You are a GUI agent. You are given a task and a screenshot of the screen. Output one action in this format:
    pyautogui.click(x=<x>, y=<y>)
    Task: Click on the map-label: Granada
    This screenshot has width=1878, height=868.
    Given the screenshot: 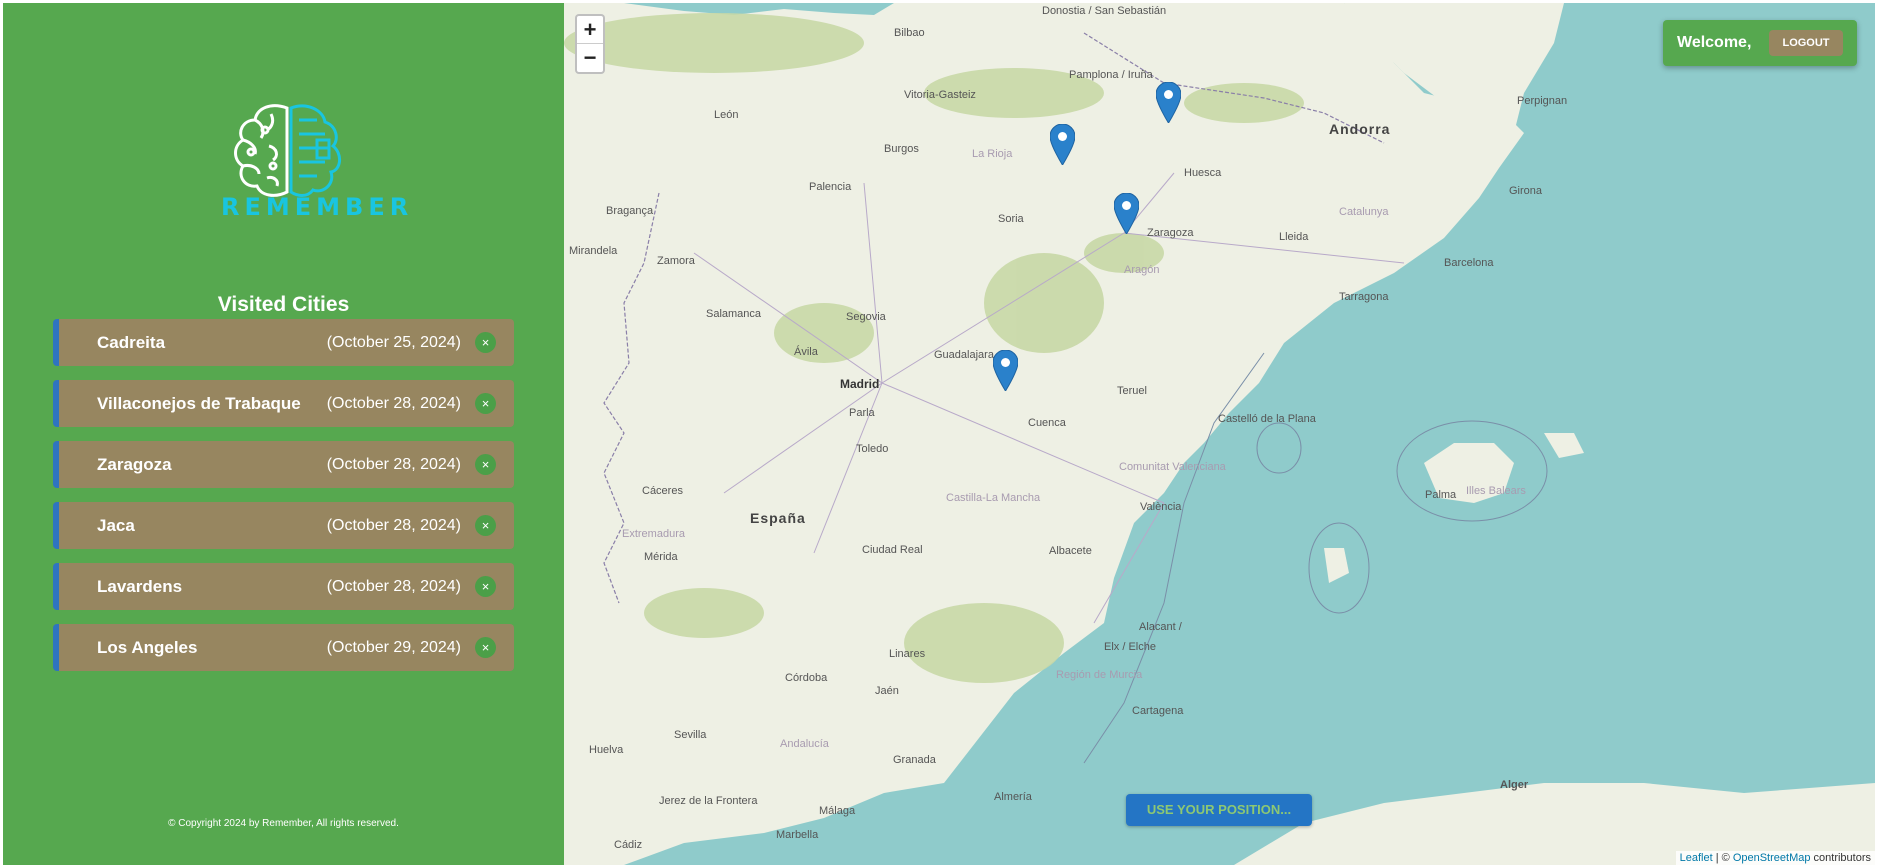 What is the action you would take?
    pyautogui.click(x=914, y=760)
    